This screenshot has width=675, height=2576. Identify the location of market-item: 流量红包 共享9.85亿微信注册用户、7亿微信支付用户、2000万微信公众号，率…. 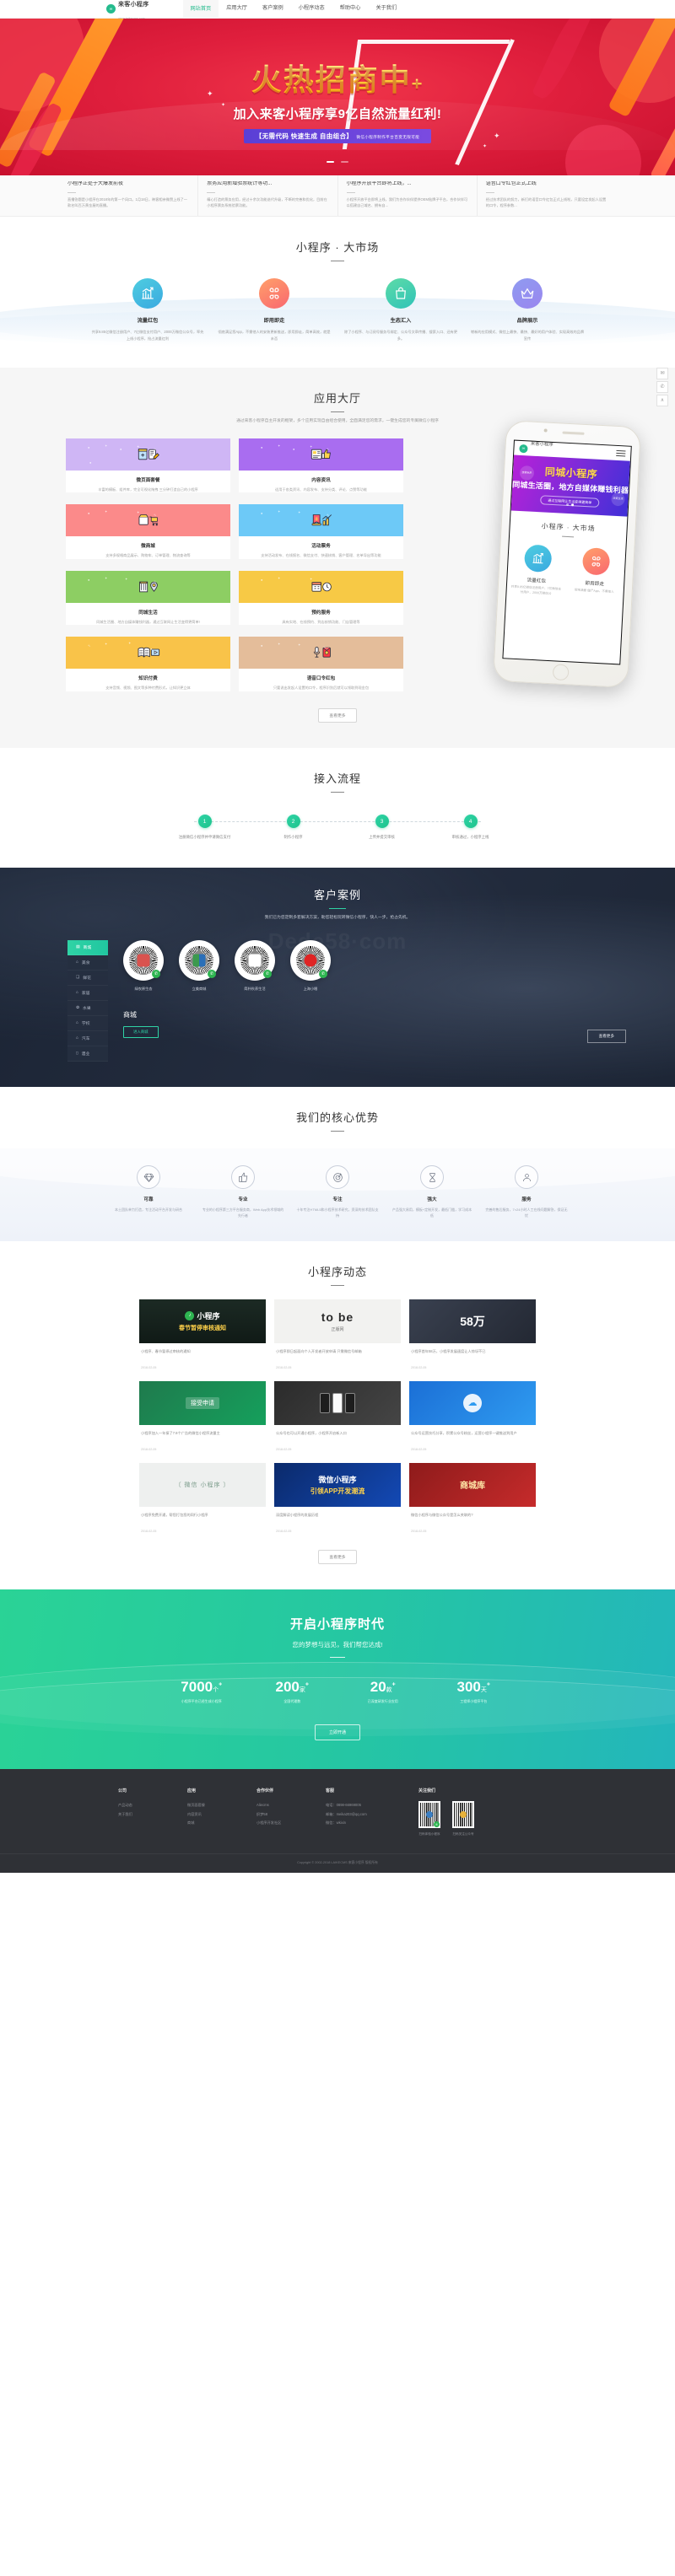
(147, 309).